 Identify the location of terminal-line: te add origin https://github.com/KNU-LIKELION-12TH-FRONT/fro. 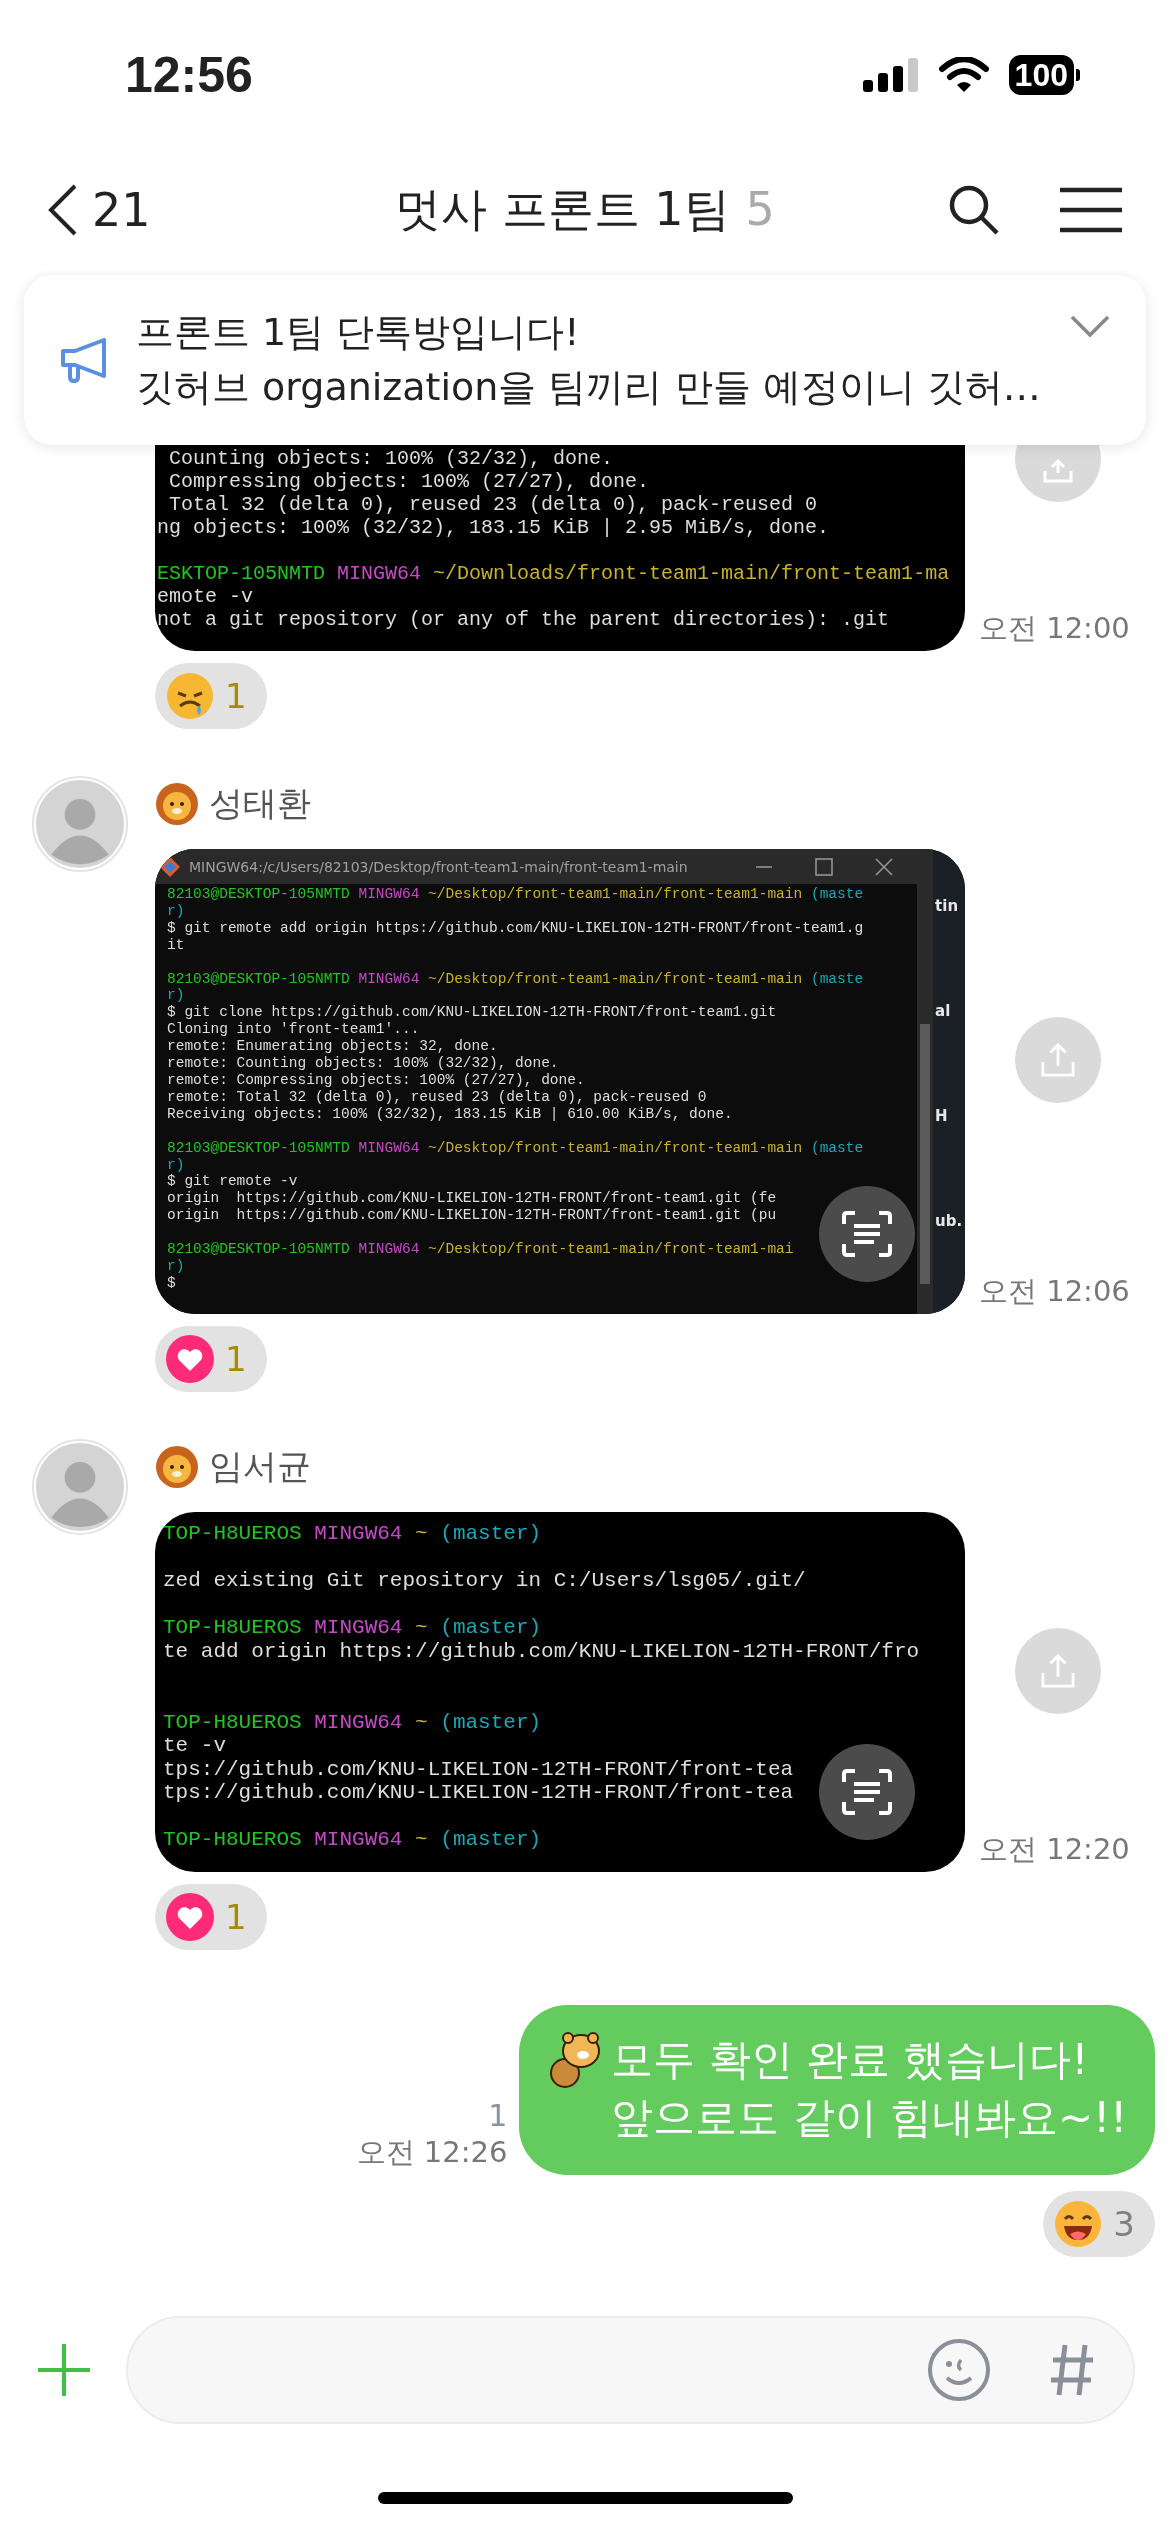
(541, 1651).